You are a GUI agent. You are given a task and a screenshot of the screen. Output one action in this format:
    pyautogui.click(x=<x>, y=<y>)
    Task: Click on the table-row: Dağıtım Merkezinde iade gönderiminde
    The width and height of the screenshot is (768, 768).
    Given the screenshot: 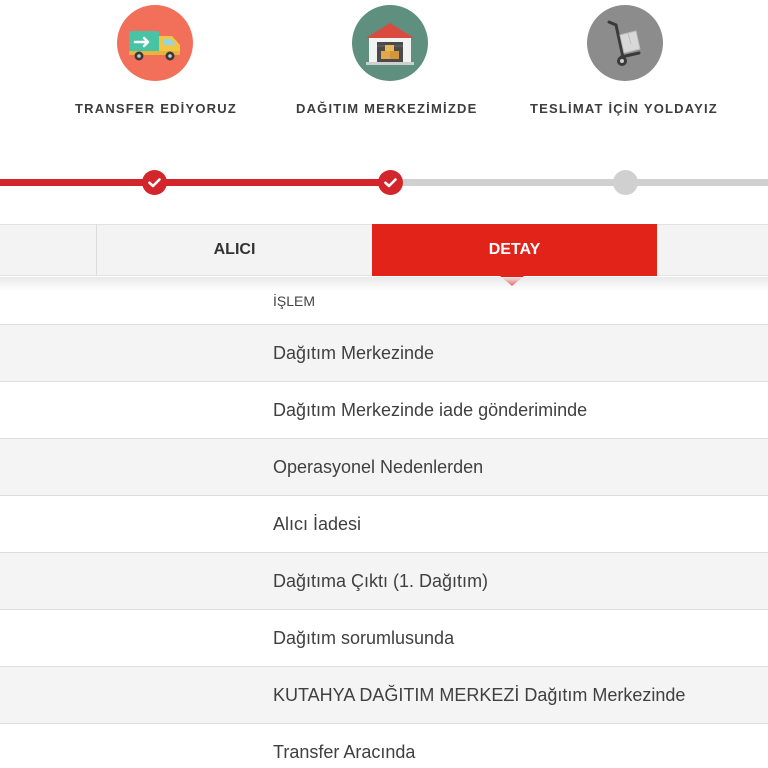 What is the action you would take?
    pyautogui.click(x=384, y=410)
    